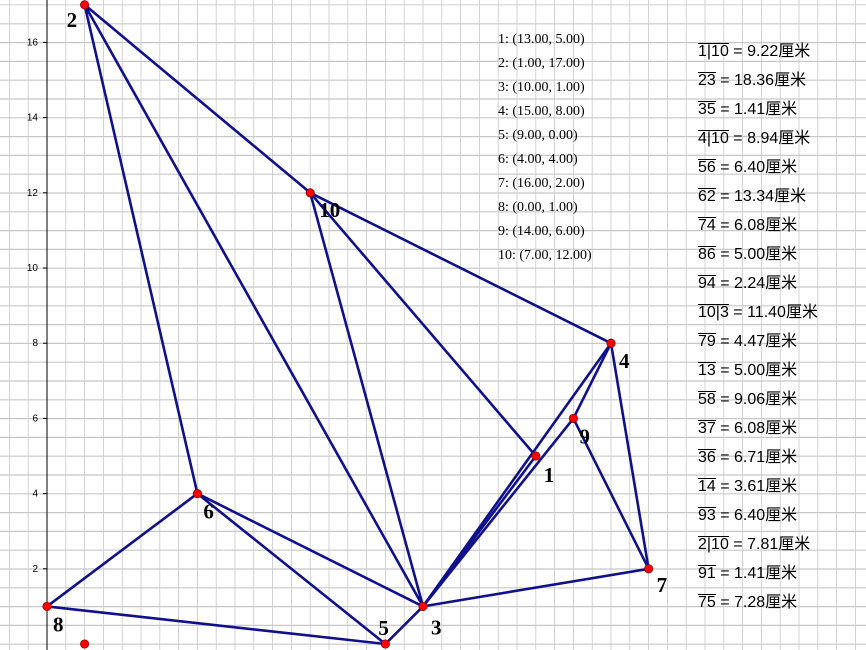  Describe the element at coordinates (33, 268) in the screenshot. I see `y-tick-label: 10` at that location.